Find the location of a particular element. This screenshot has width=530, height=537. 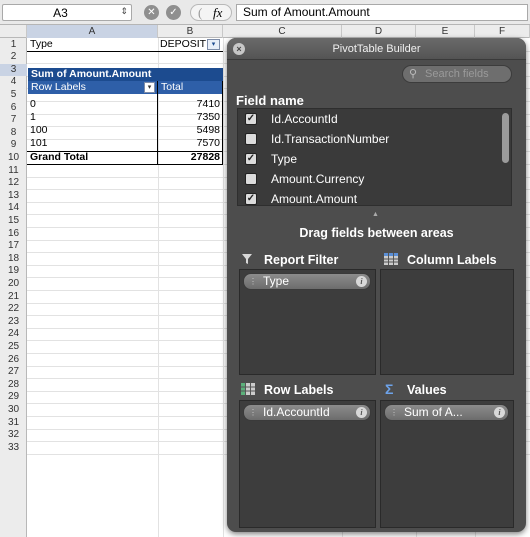

pivot-row-value: 7350 is located at coordinates (190, 117).